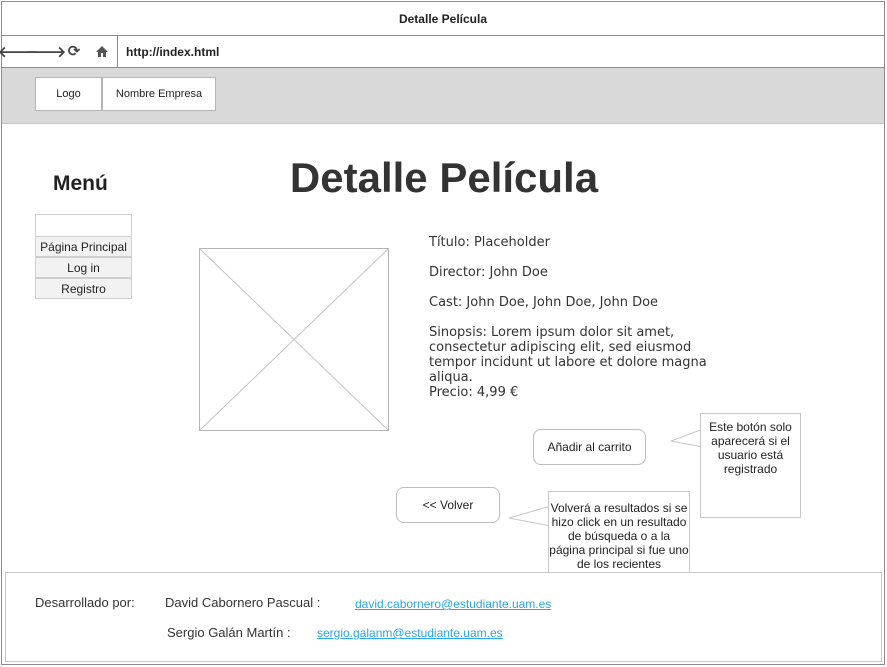 The image size is (887, 667). Describe the element at coordinates (530, 516) in the screenshot. I see `back-note-pointer` at that location.